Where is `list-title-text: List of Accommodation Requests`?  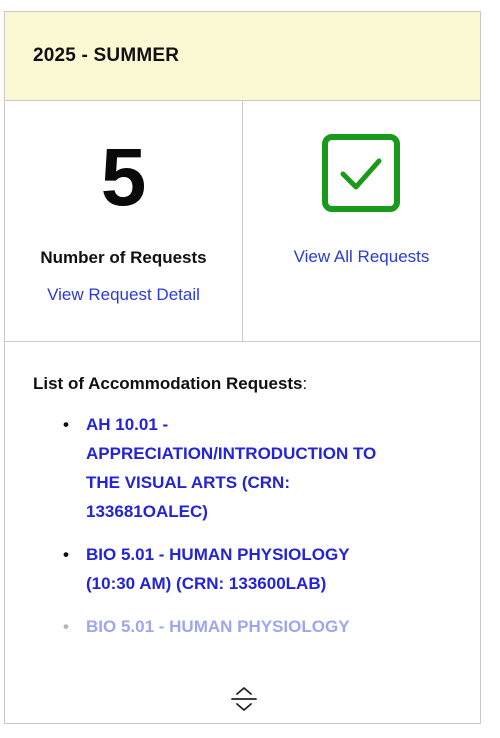 list-title-text: List of Accommodation Requests is located at coordinates (168, 383).